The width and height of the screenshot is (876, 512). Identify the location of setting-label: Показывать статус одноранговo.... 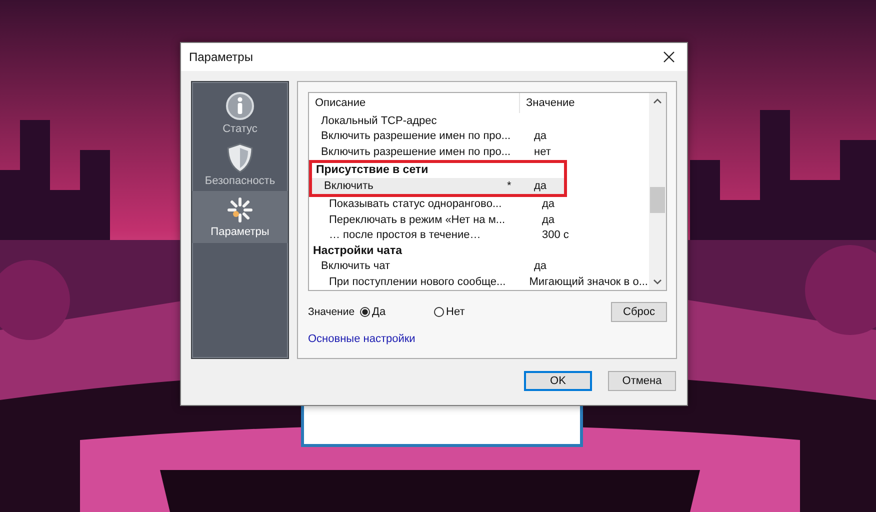
(415, 204).